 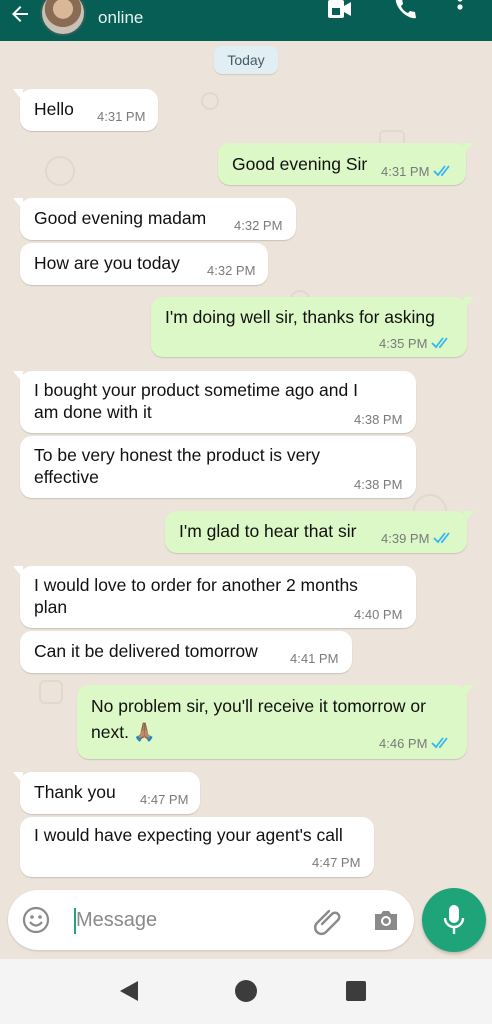 I want to click on back-arrow-icon, so click(x=20, y=14).